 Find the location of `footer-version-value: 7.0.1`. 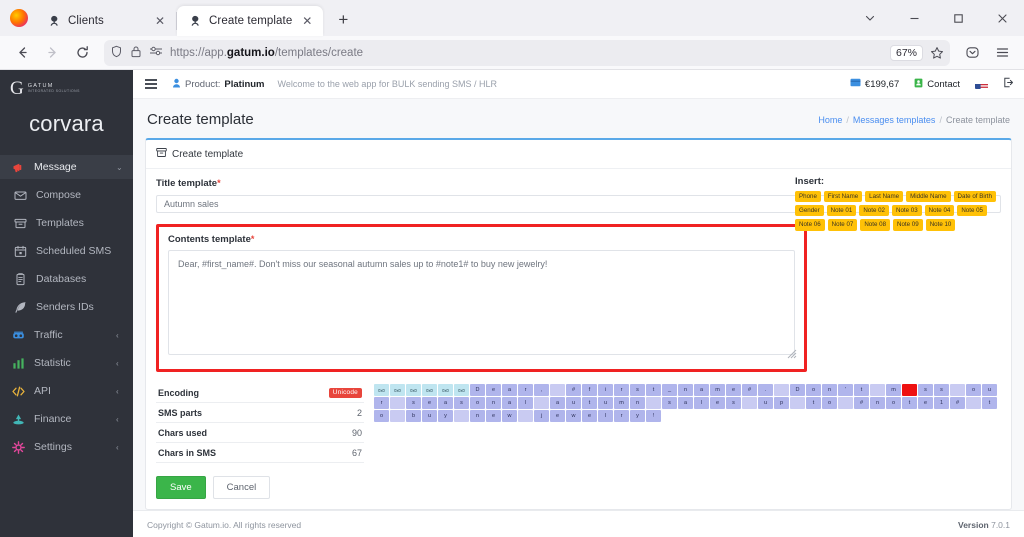

footer-version-value: 7.0.1 is located at coordinates (1000, 525).